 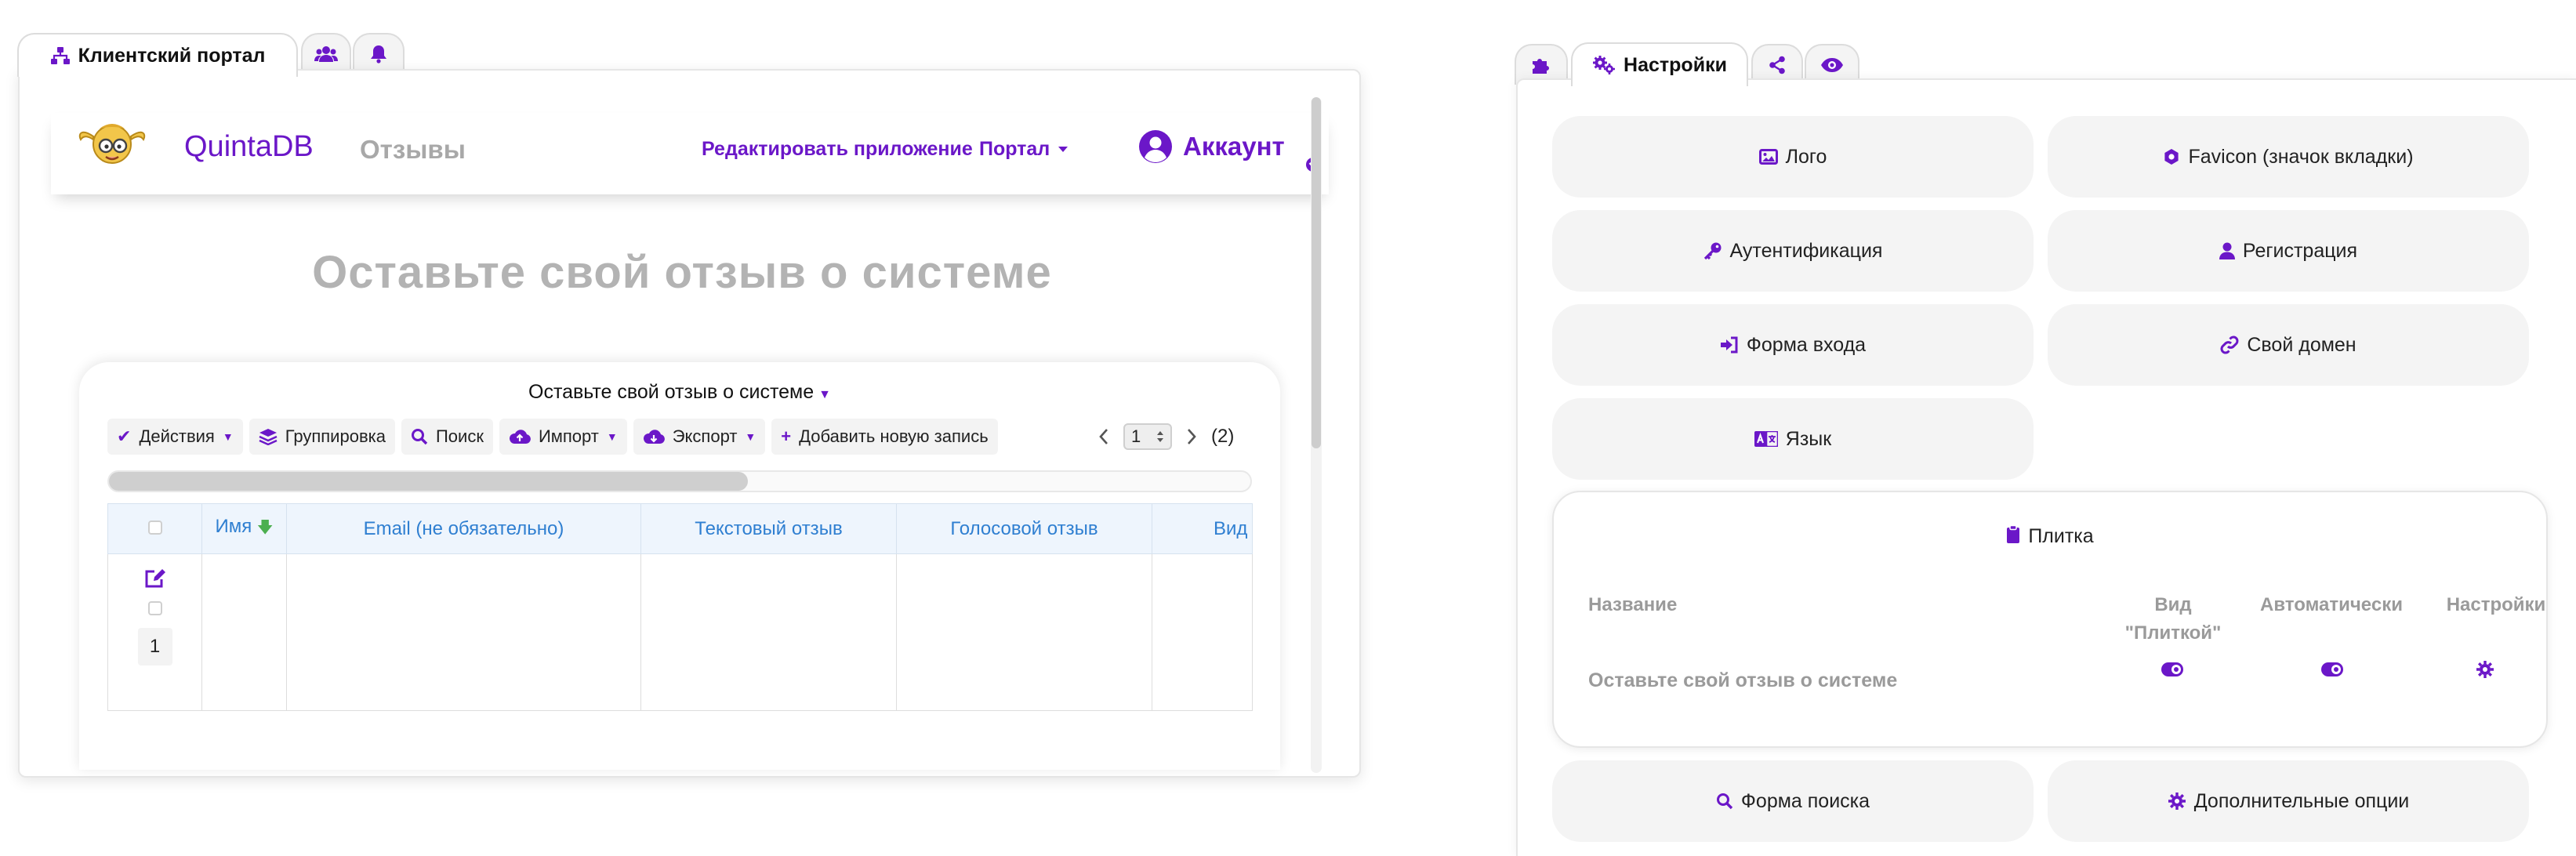 What do you see at coordinates (172, 55) in the screenshot?
I see `tab-client-portal-label: Клиентский портал` at bounding box center [172, 55].